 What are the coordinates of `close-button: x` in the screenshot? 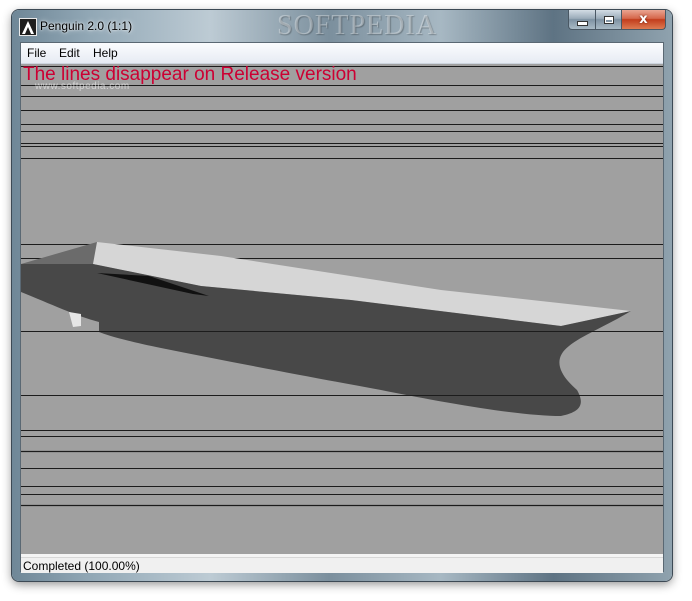 It's located at (644, 20).